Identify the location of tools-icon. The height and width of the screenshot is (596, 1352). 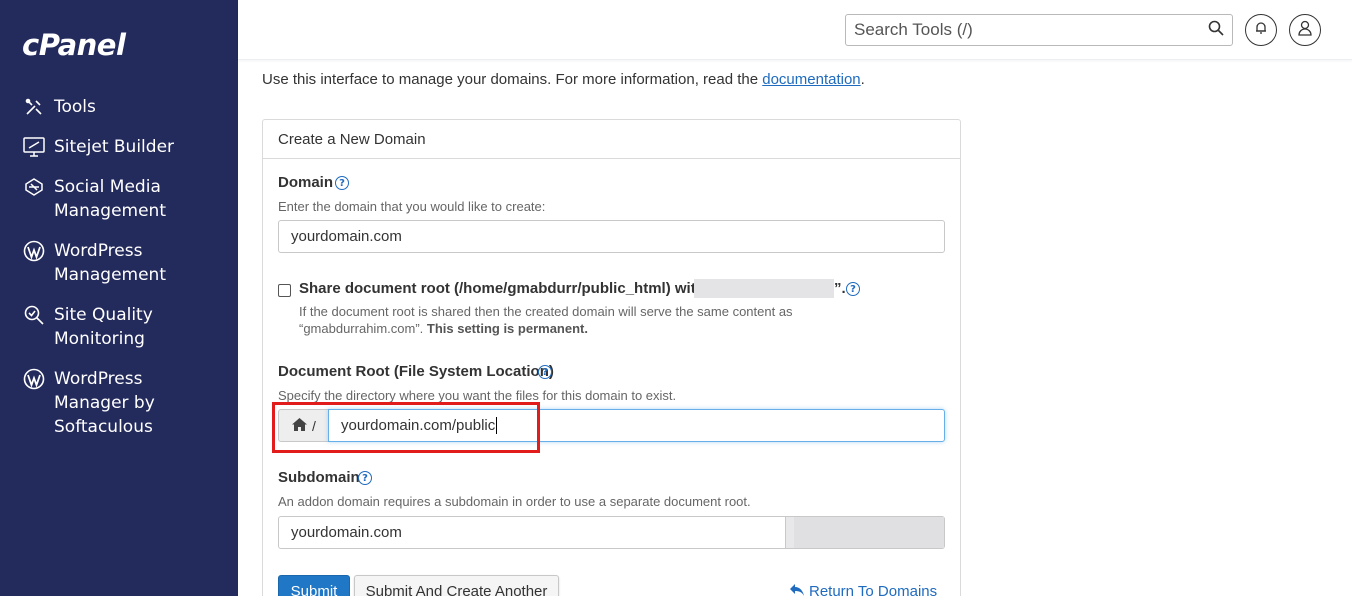
(34, 107).